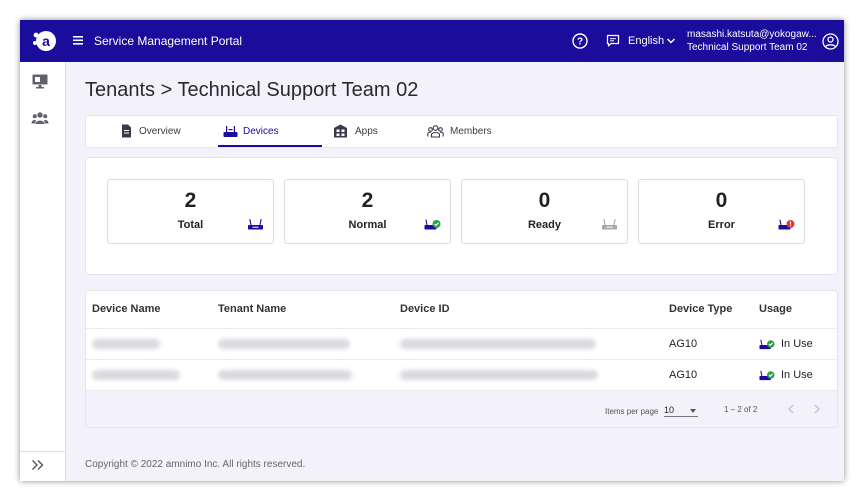  What do you see at coordinates (270, 146) in the screenshot?
I see `active-tab-indicator` at bounding box center [270, 146].